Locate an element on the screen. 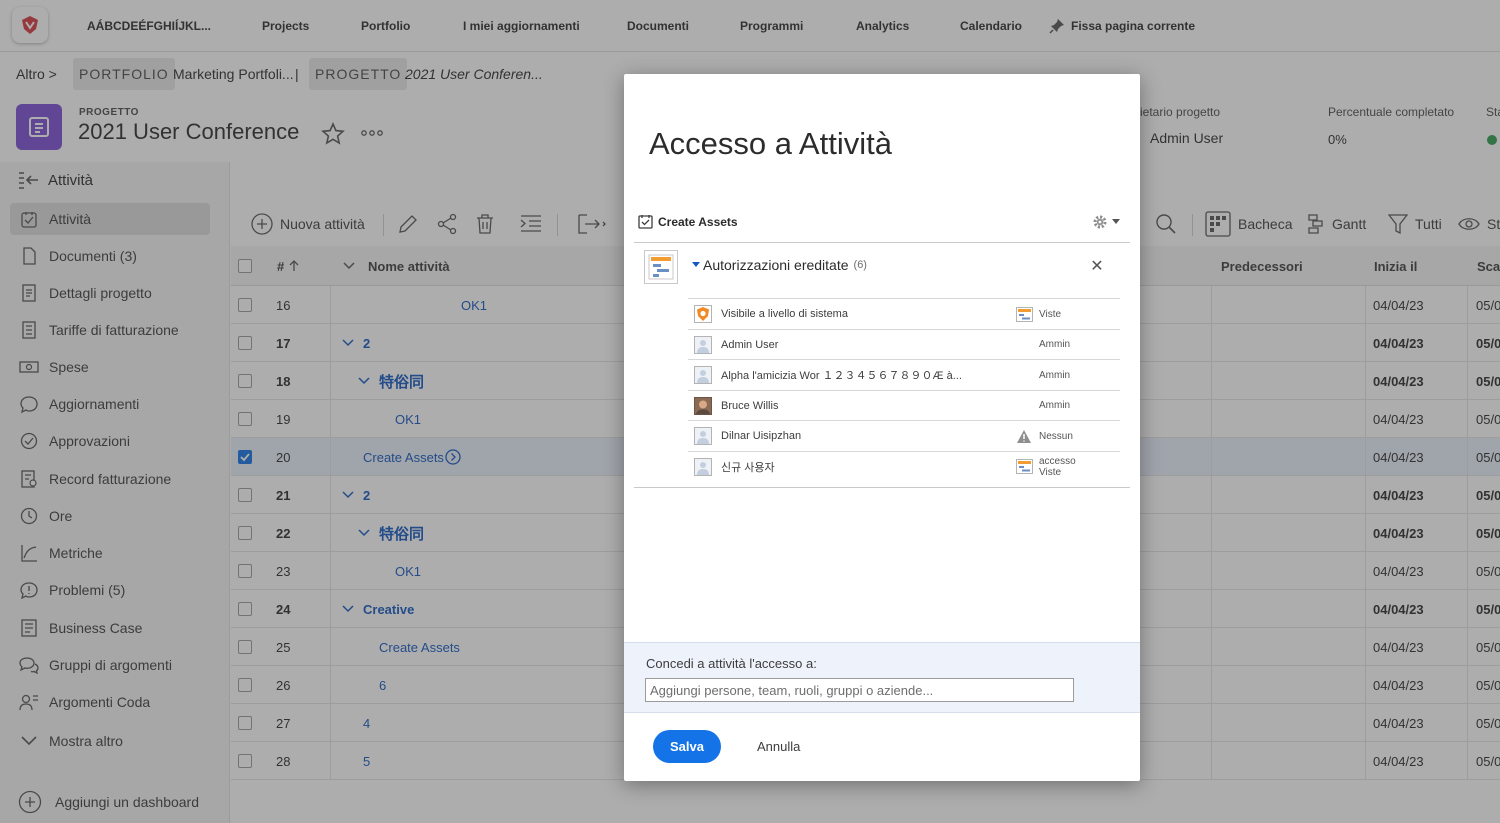 Image resolution: width=1500 pixels, height=823 pixels. permission-name: Dilnar Uisipzhan is located at coordinates (761, 436).